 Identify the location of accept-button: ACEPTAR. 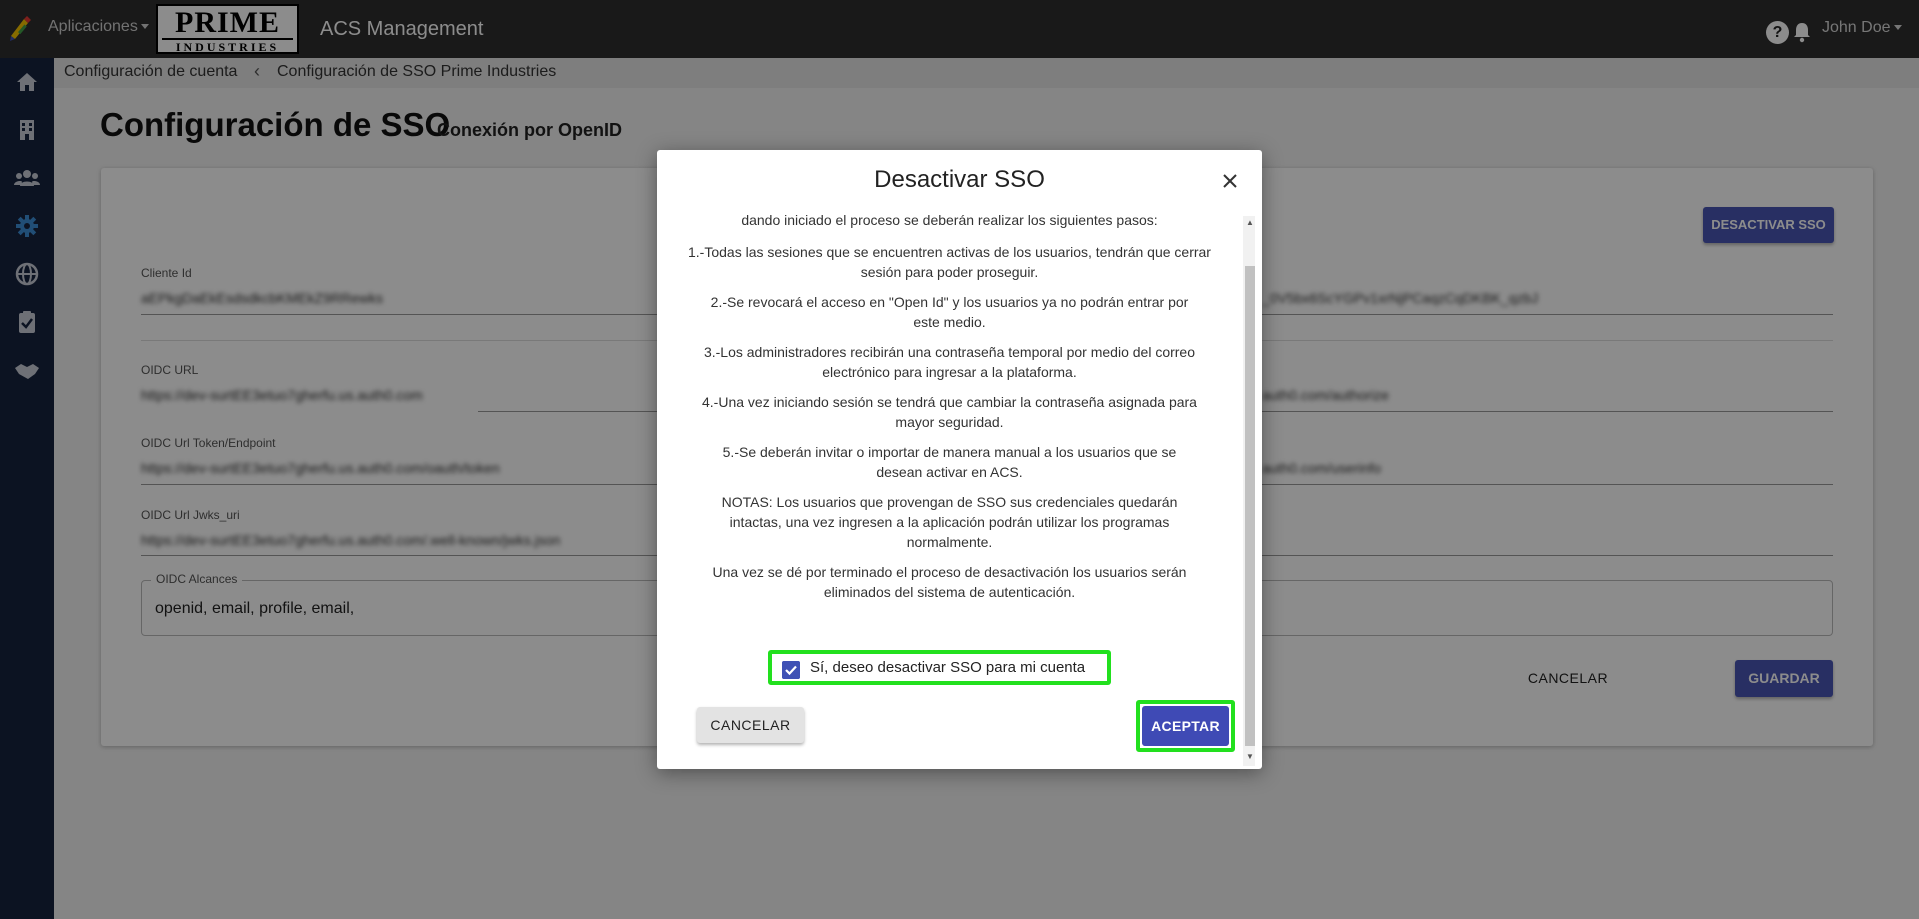
(1185, 726).